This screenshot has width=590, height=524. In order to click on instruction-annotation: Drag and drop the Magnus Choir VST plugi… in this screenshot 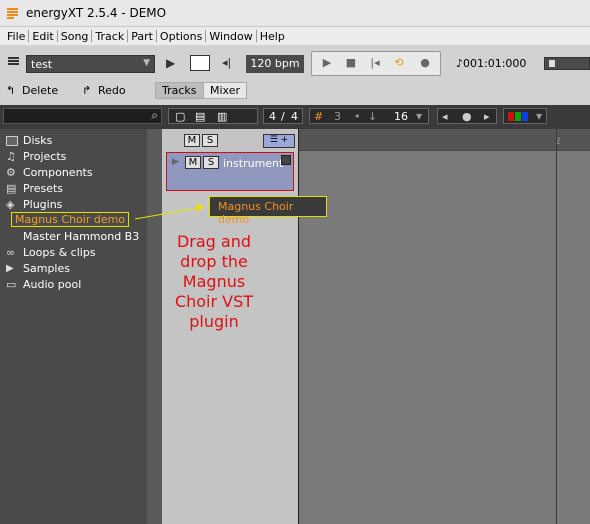, I will do `click(214, 282)`.